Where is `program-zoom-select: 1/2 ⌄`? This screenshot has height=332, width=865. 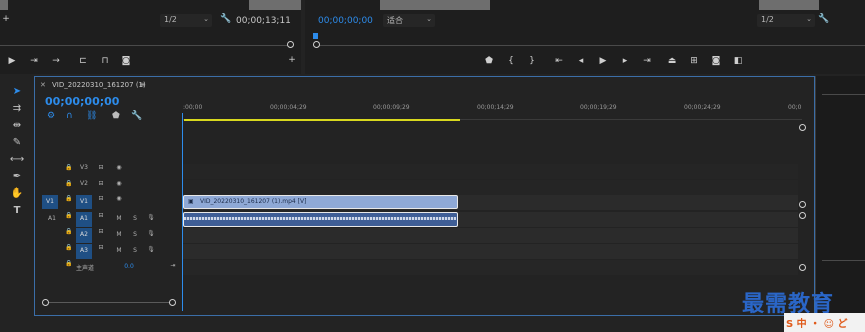
program-zoom-select: 1/2 ⌄ is located at coordinates (786, 20).